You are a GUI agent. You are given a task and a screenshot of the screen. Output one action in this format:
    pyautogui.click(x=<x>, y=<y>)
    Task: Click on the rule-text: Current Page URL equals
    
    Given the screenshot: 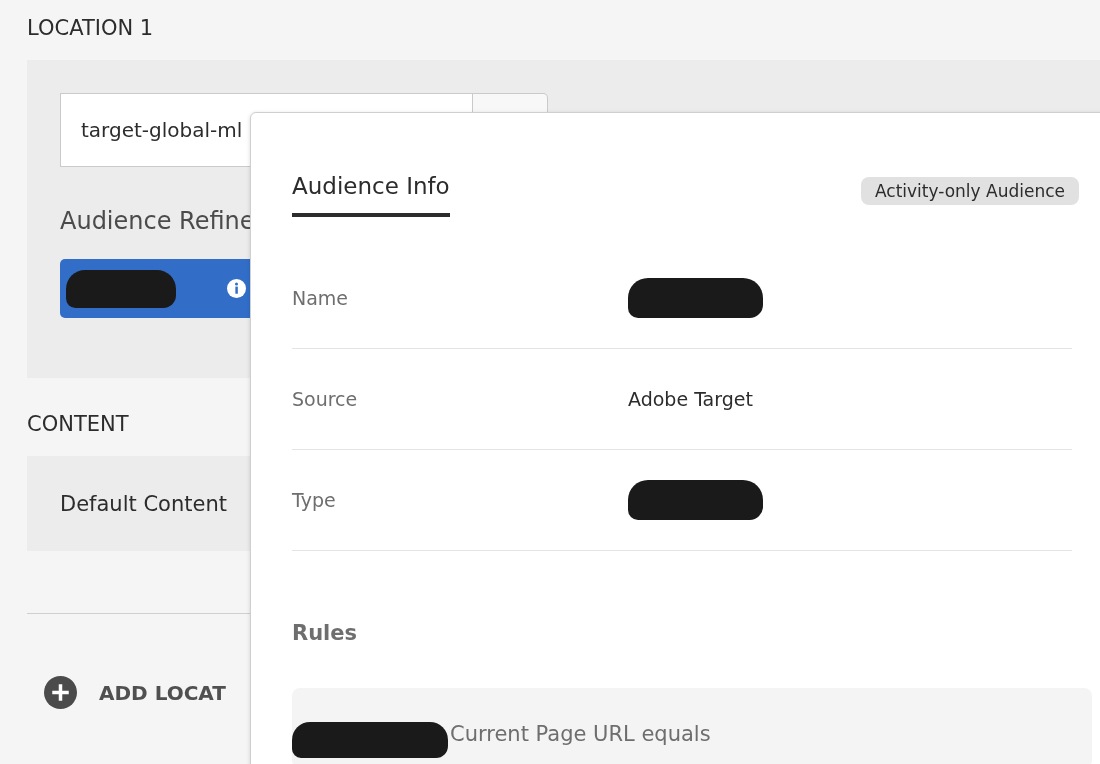 What is the action you would take?
    pyautogui.click(x=580, y=734)
    